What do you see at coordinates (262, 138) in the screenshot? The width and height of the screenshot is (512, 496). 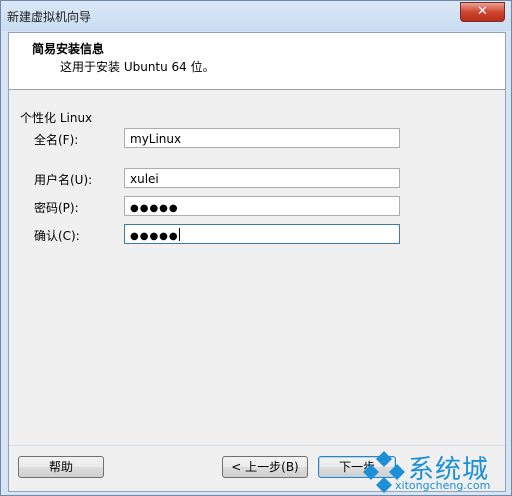 I see `fullname-field: myLinux` at bounding box center [262, 138].